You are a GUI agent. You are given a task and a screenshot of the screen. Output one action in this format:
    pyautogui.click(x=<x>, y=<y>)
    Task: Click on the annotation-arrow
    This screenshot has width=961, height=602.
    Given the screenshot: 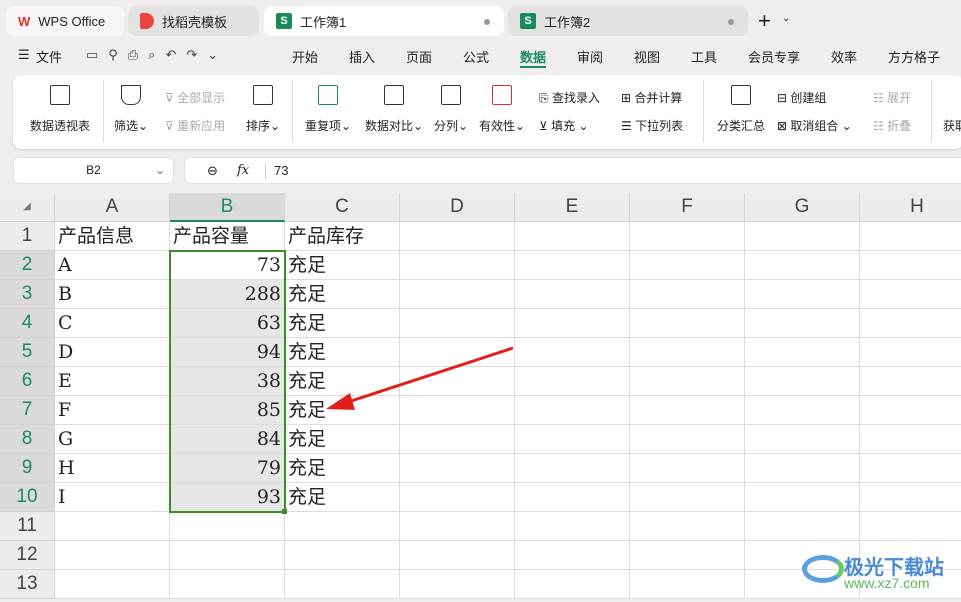 What is the action you would take?
    pyautogui.click(x=420, y=378)
    